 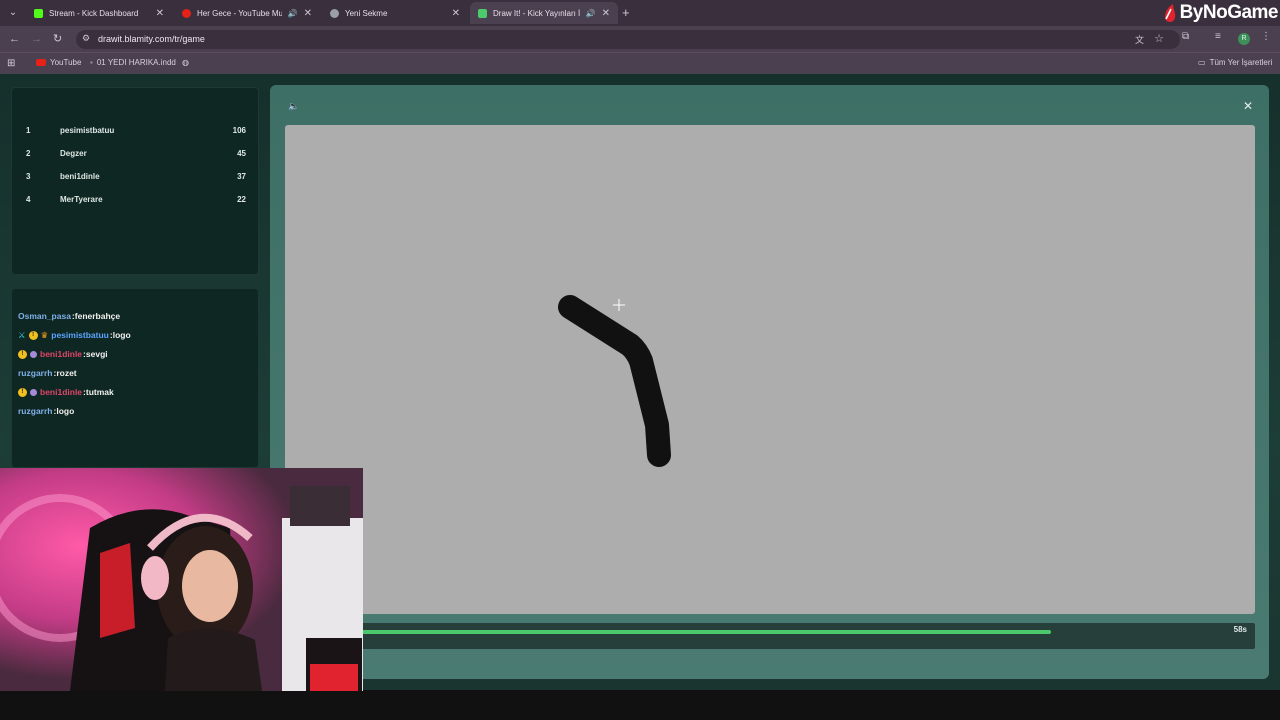 What do you see at coordinates (619, 305) in the screenshot?
I see `crosshair-cursor-icon` at bounding box center [619, 305].